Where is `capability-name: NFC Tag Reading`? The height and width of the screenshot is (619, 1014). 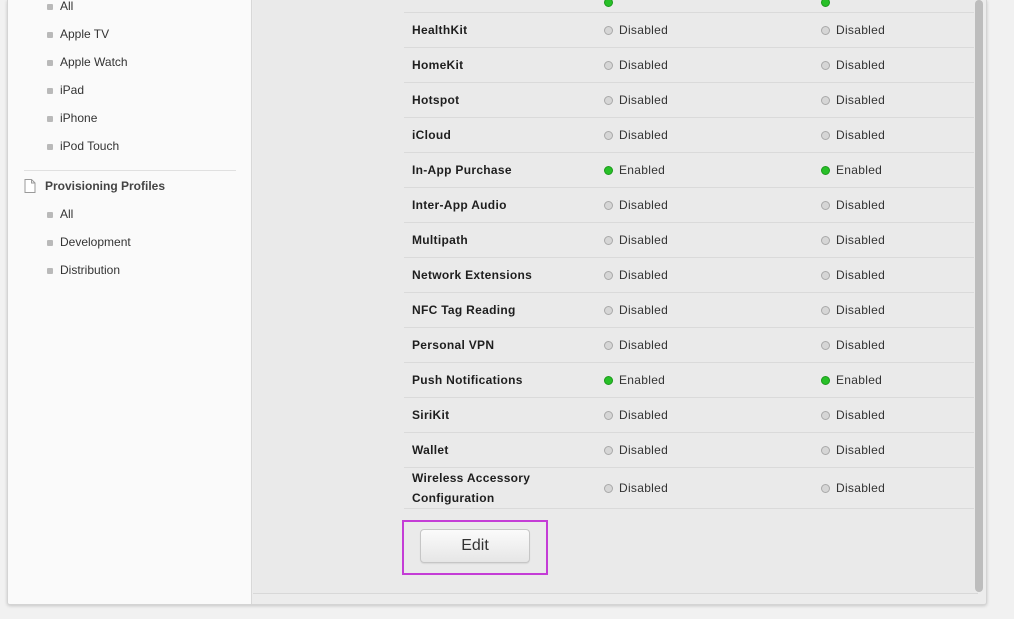
capability-name: NFC Tag Reading is located at coordinates (464, 310).